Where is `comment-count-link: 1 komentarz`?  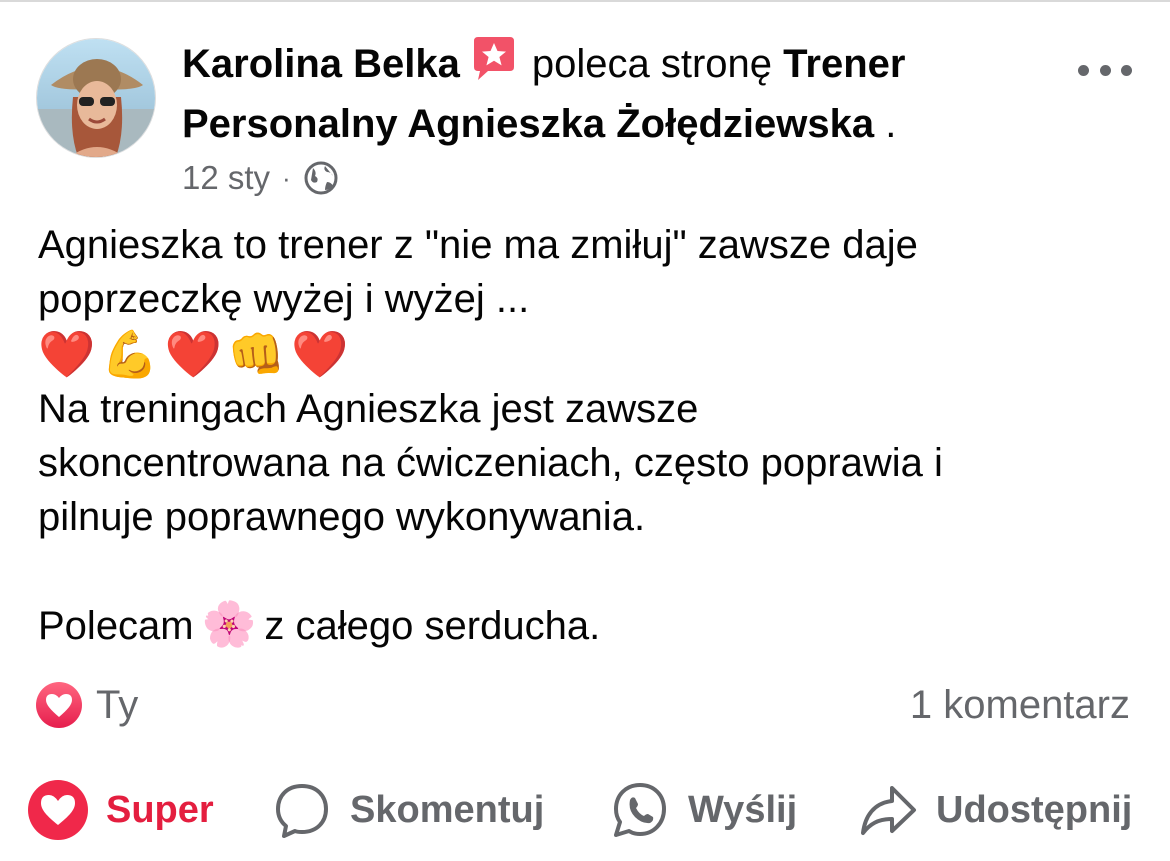
comment-count-link: 1 komentarz is located at coordinates (1020, 705).